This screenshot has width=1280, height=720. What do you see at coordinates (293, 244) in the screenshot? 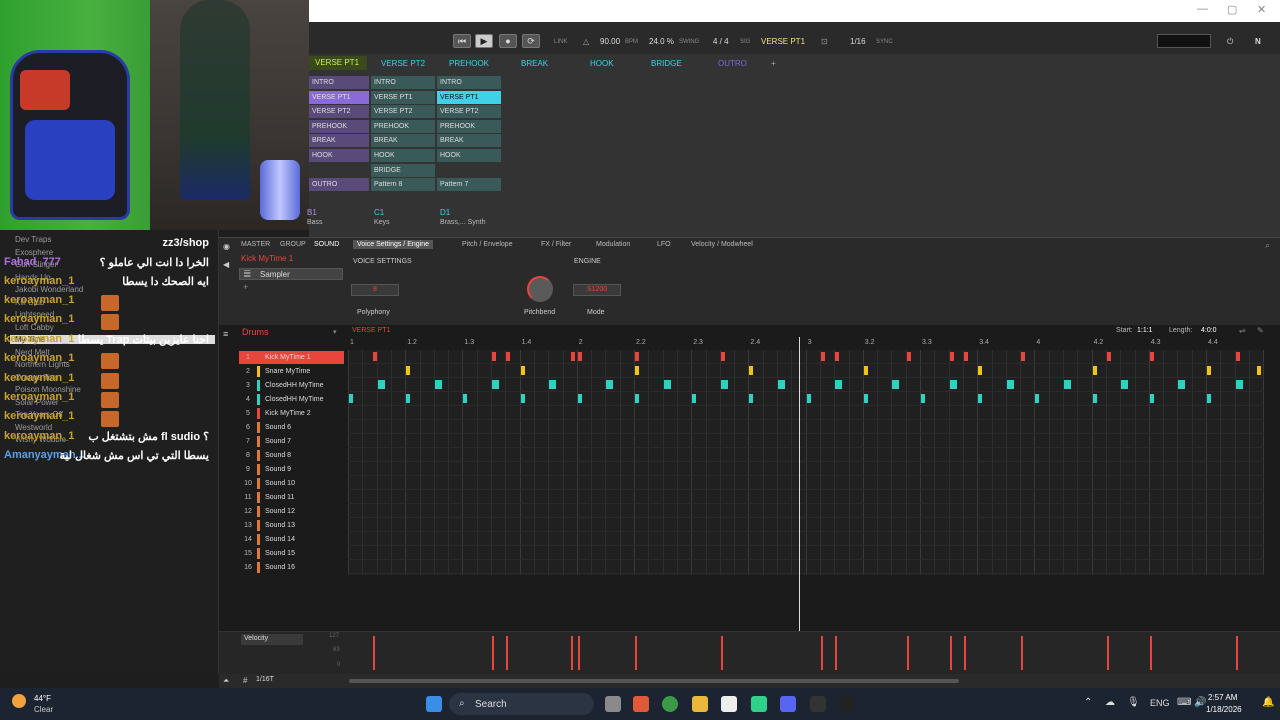
I see `tab-group: GROUP` at bounding box center [293, 244].